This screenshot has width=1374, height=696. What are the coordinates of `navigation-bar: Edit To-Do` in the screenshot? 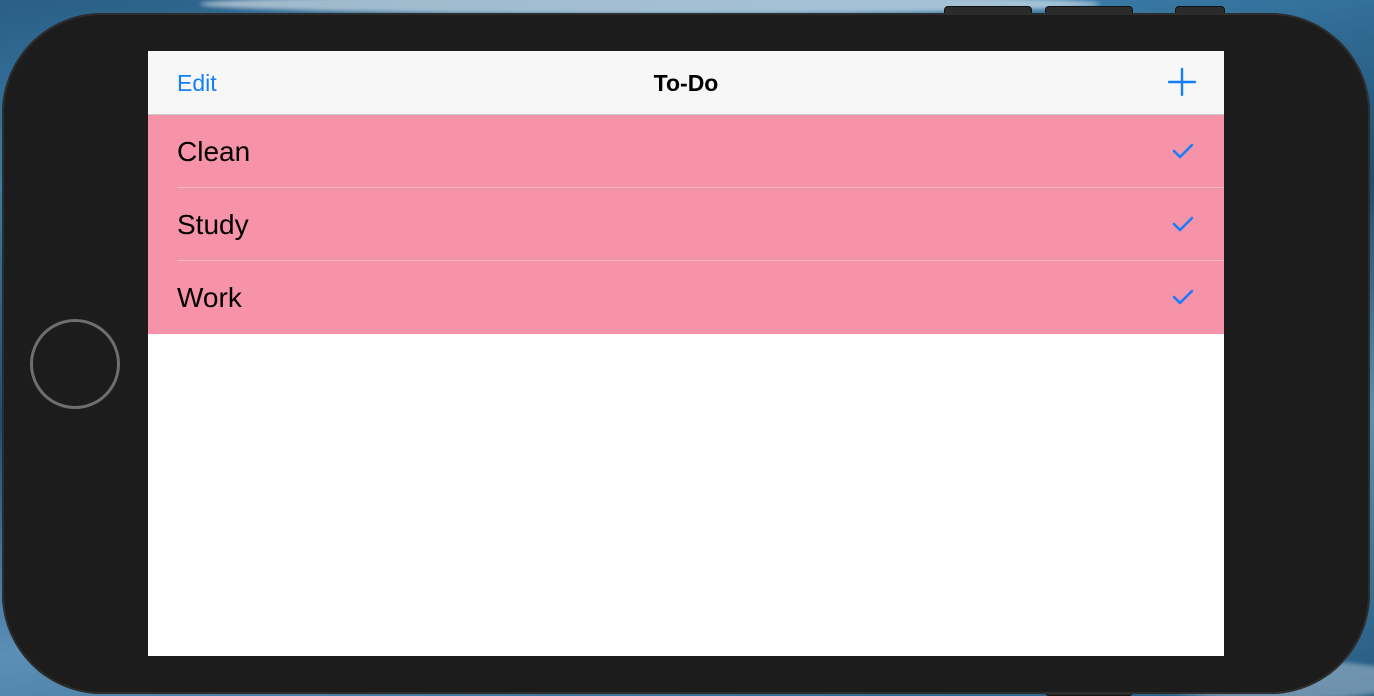 It's located at (686, 83).